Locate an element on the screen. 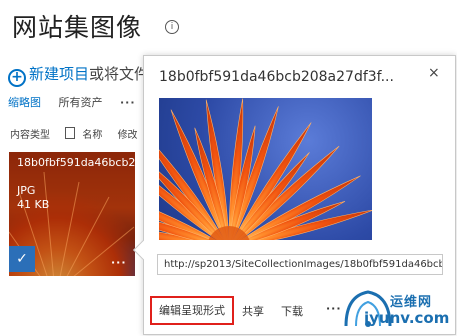 The image size is (457, 336). sort-bar: 内容类型 名称 修改 is located at coordinates (74, 133).